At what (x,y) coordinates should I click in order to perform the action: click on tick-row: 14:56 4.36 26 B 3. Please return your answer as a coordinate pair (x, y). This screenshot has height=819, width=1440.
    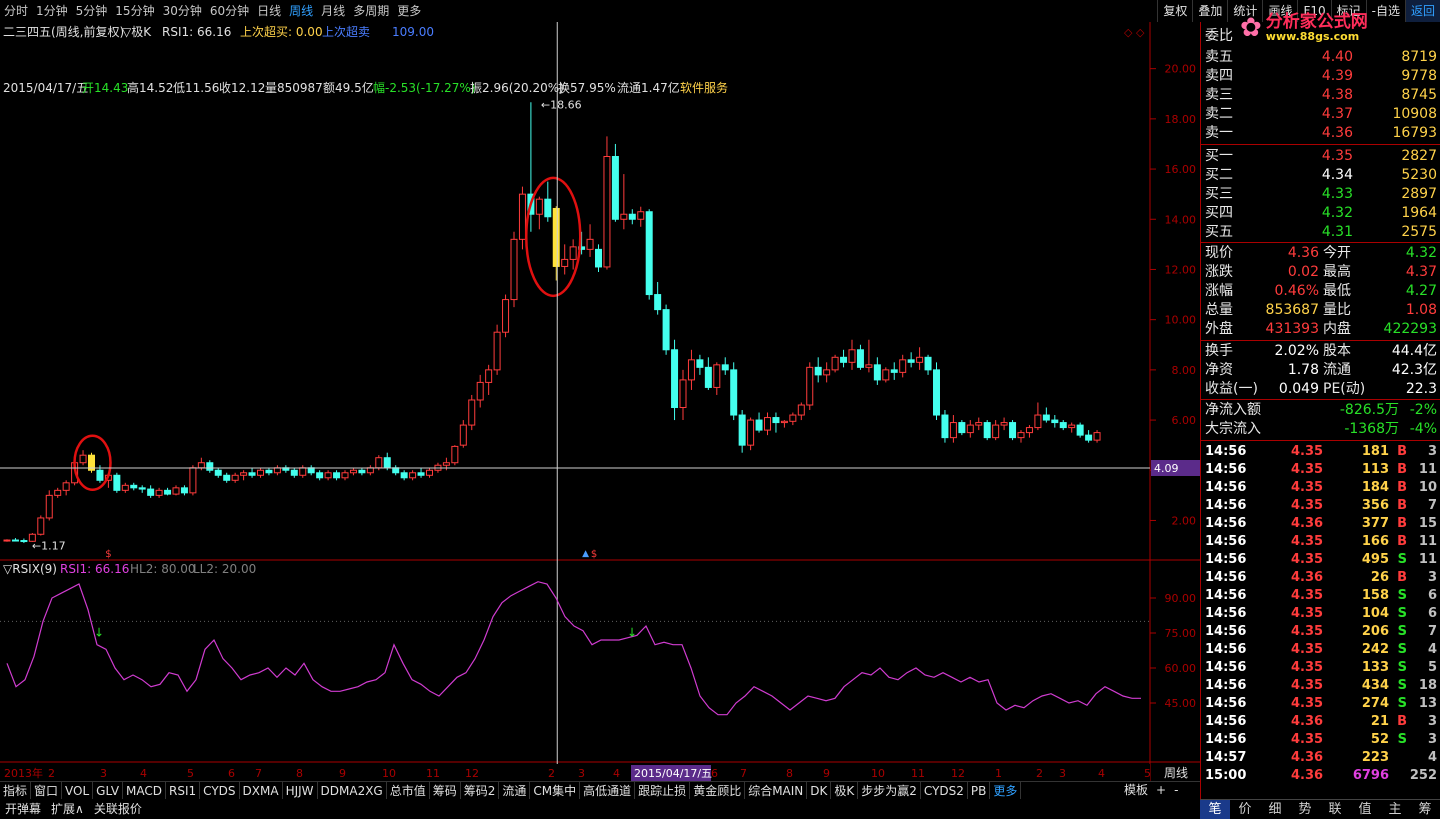
    Looking at the image, I should click on (1320, 578).